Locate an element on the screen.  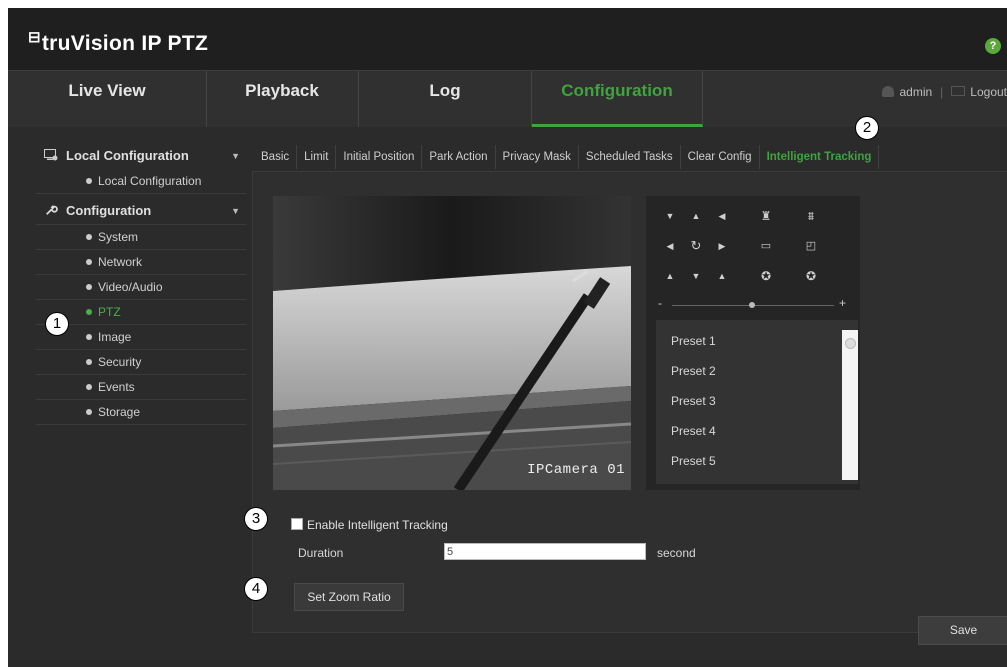
pan-down-right-icon: ▲ is located at coordinates (722, 276).